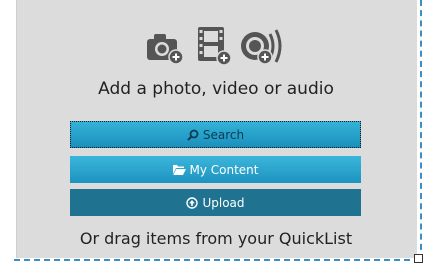  Describe the element at coordinates (418, 258) in the screenshot. I see `resize-handle` at that location.